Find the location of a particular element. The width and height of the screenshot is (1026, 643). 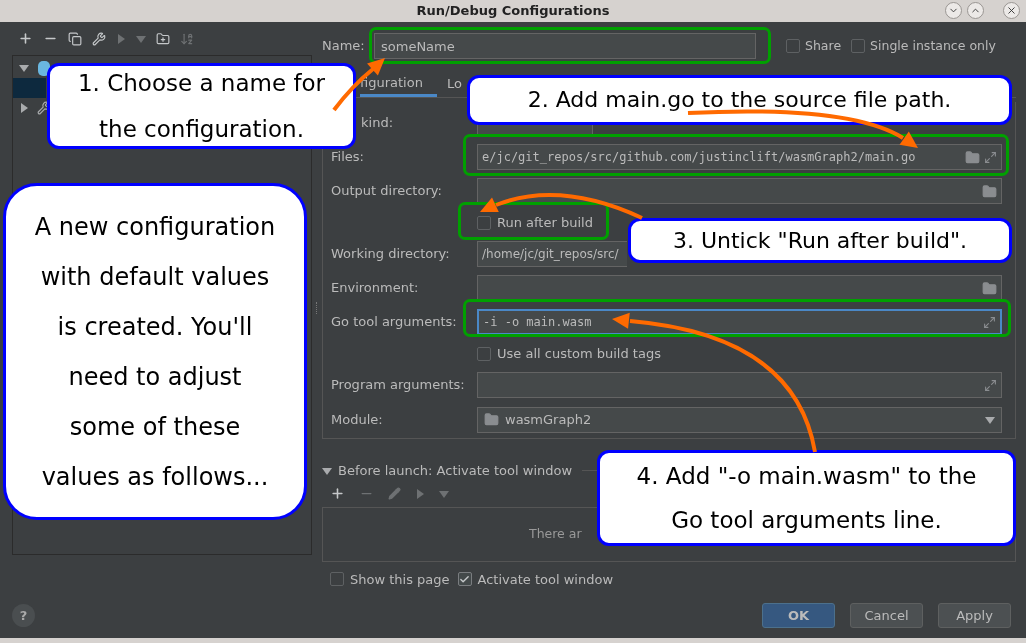

field-label: Program arguments: is located at coordinates (398, 385).